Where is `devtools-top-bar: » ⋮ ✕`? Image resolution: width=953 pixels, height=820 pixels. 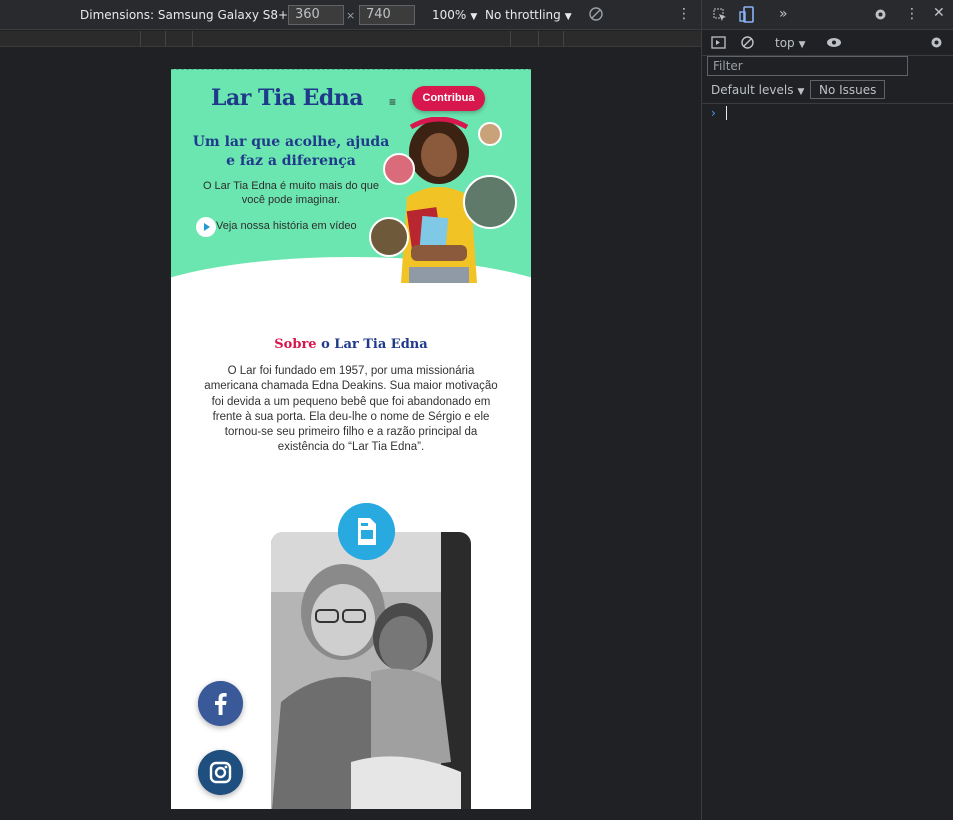 devtools-top-bar: » ⋮ ✕ is located at coordinates (827, 15).